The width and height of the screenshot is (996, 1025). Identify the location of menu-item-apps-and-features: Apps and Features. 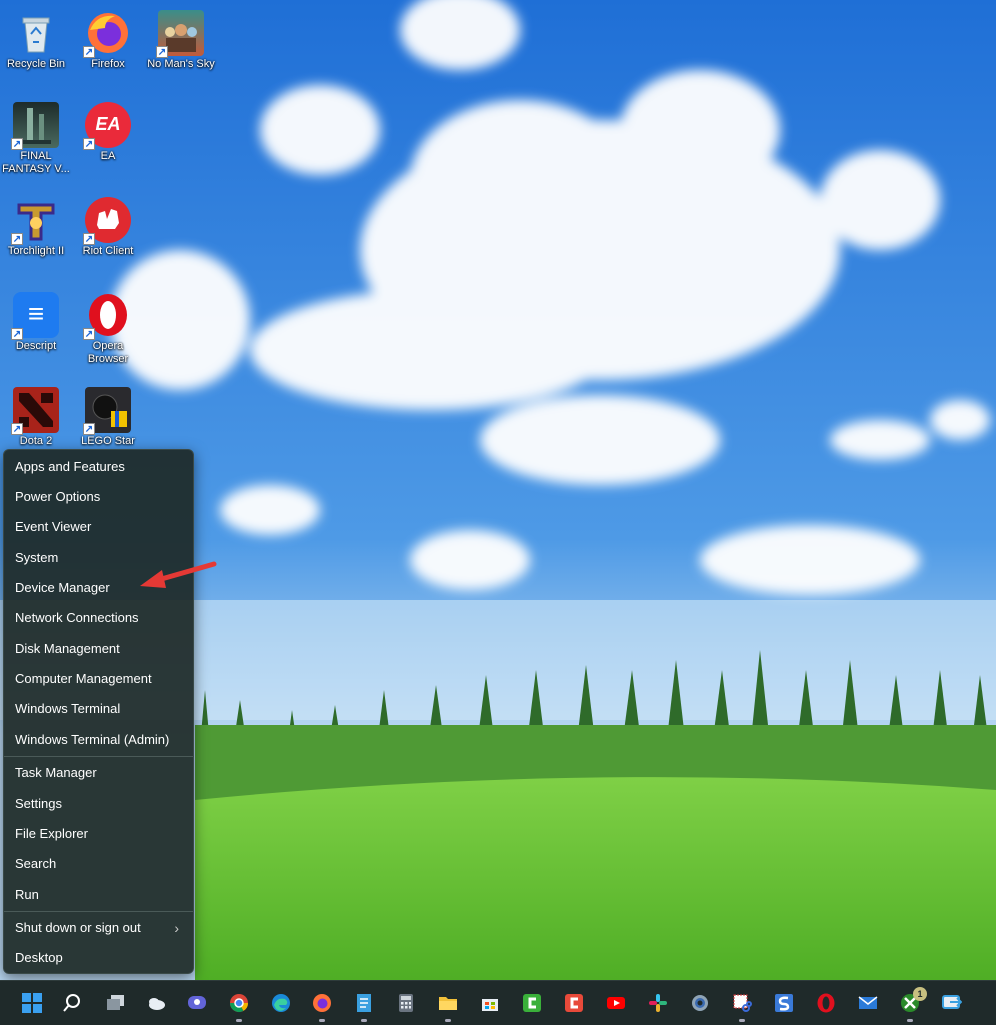
(98, 467).